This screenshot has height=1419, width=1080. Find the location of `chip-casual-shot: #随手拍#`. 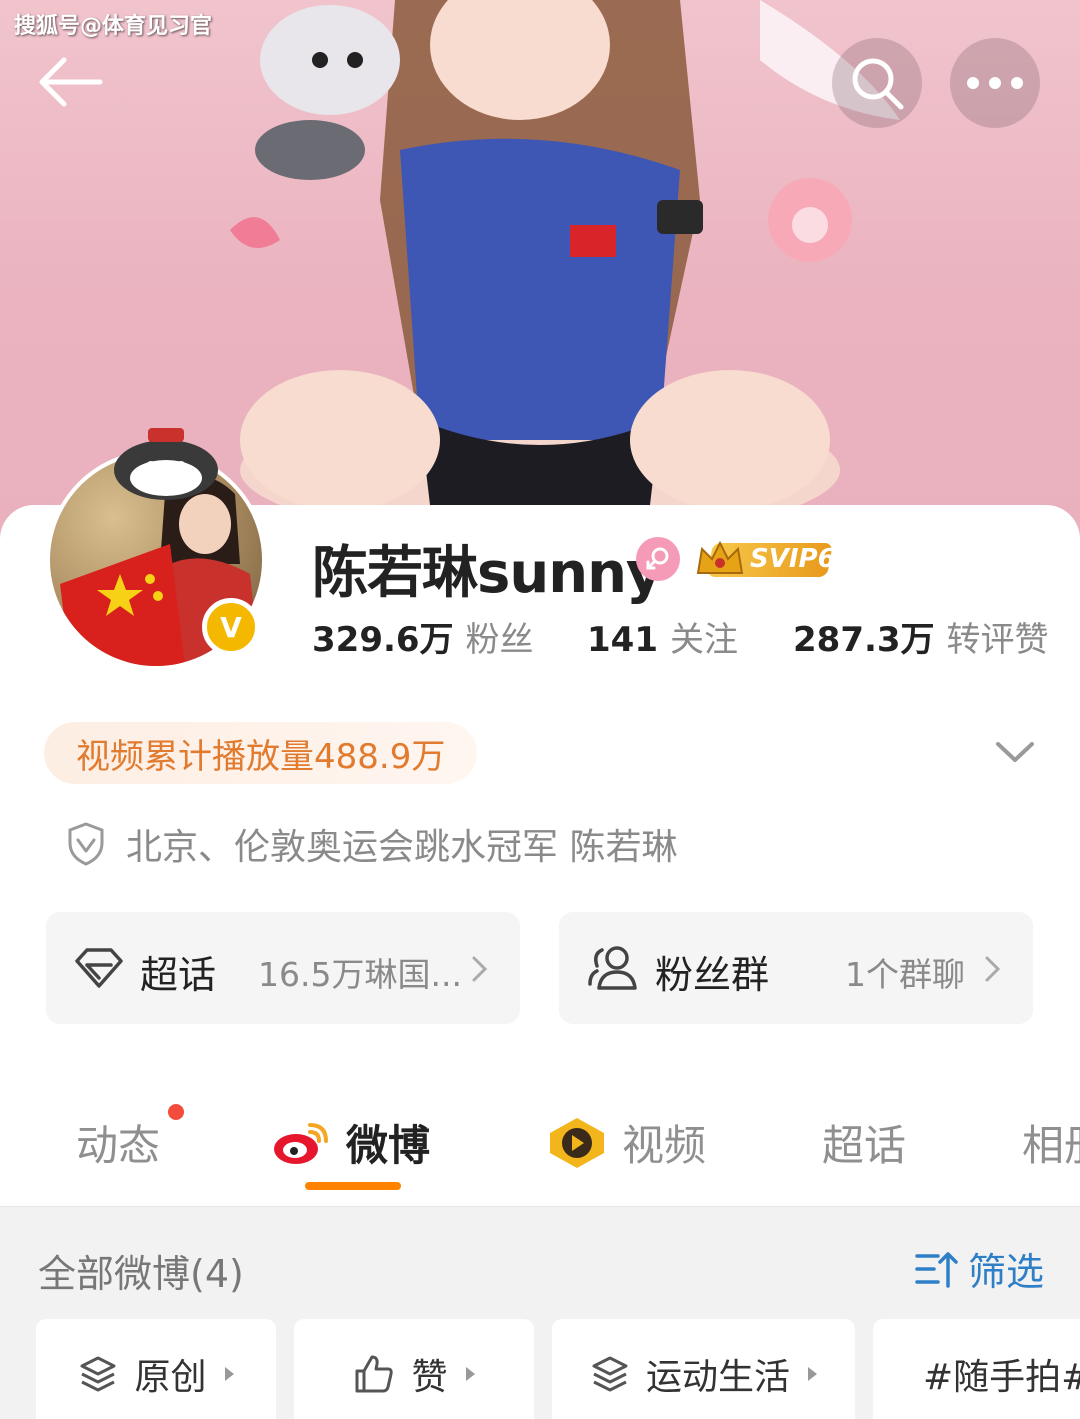

chip-casual-shot: #随手拍# is located at coordinates (976, 1369).